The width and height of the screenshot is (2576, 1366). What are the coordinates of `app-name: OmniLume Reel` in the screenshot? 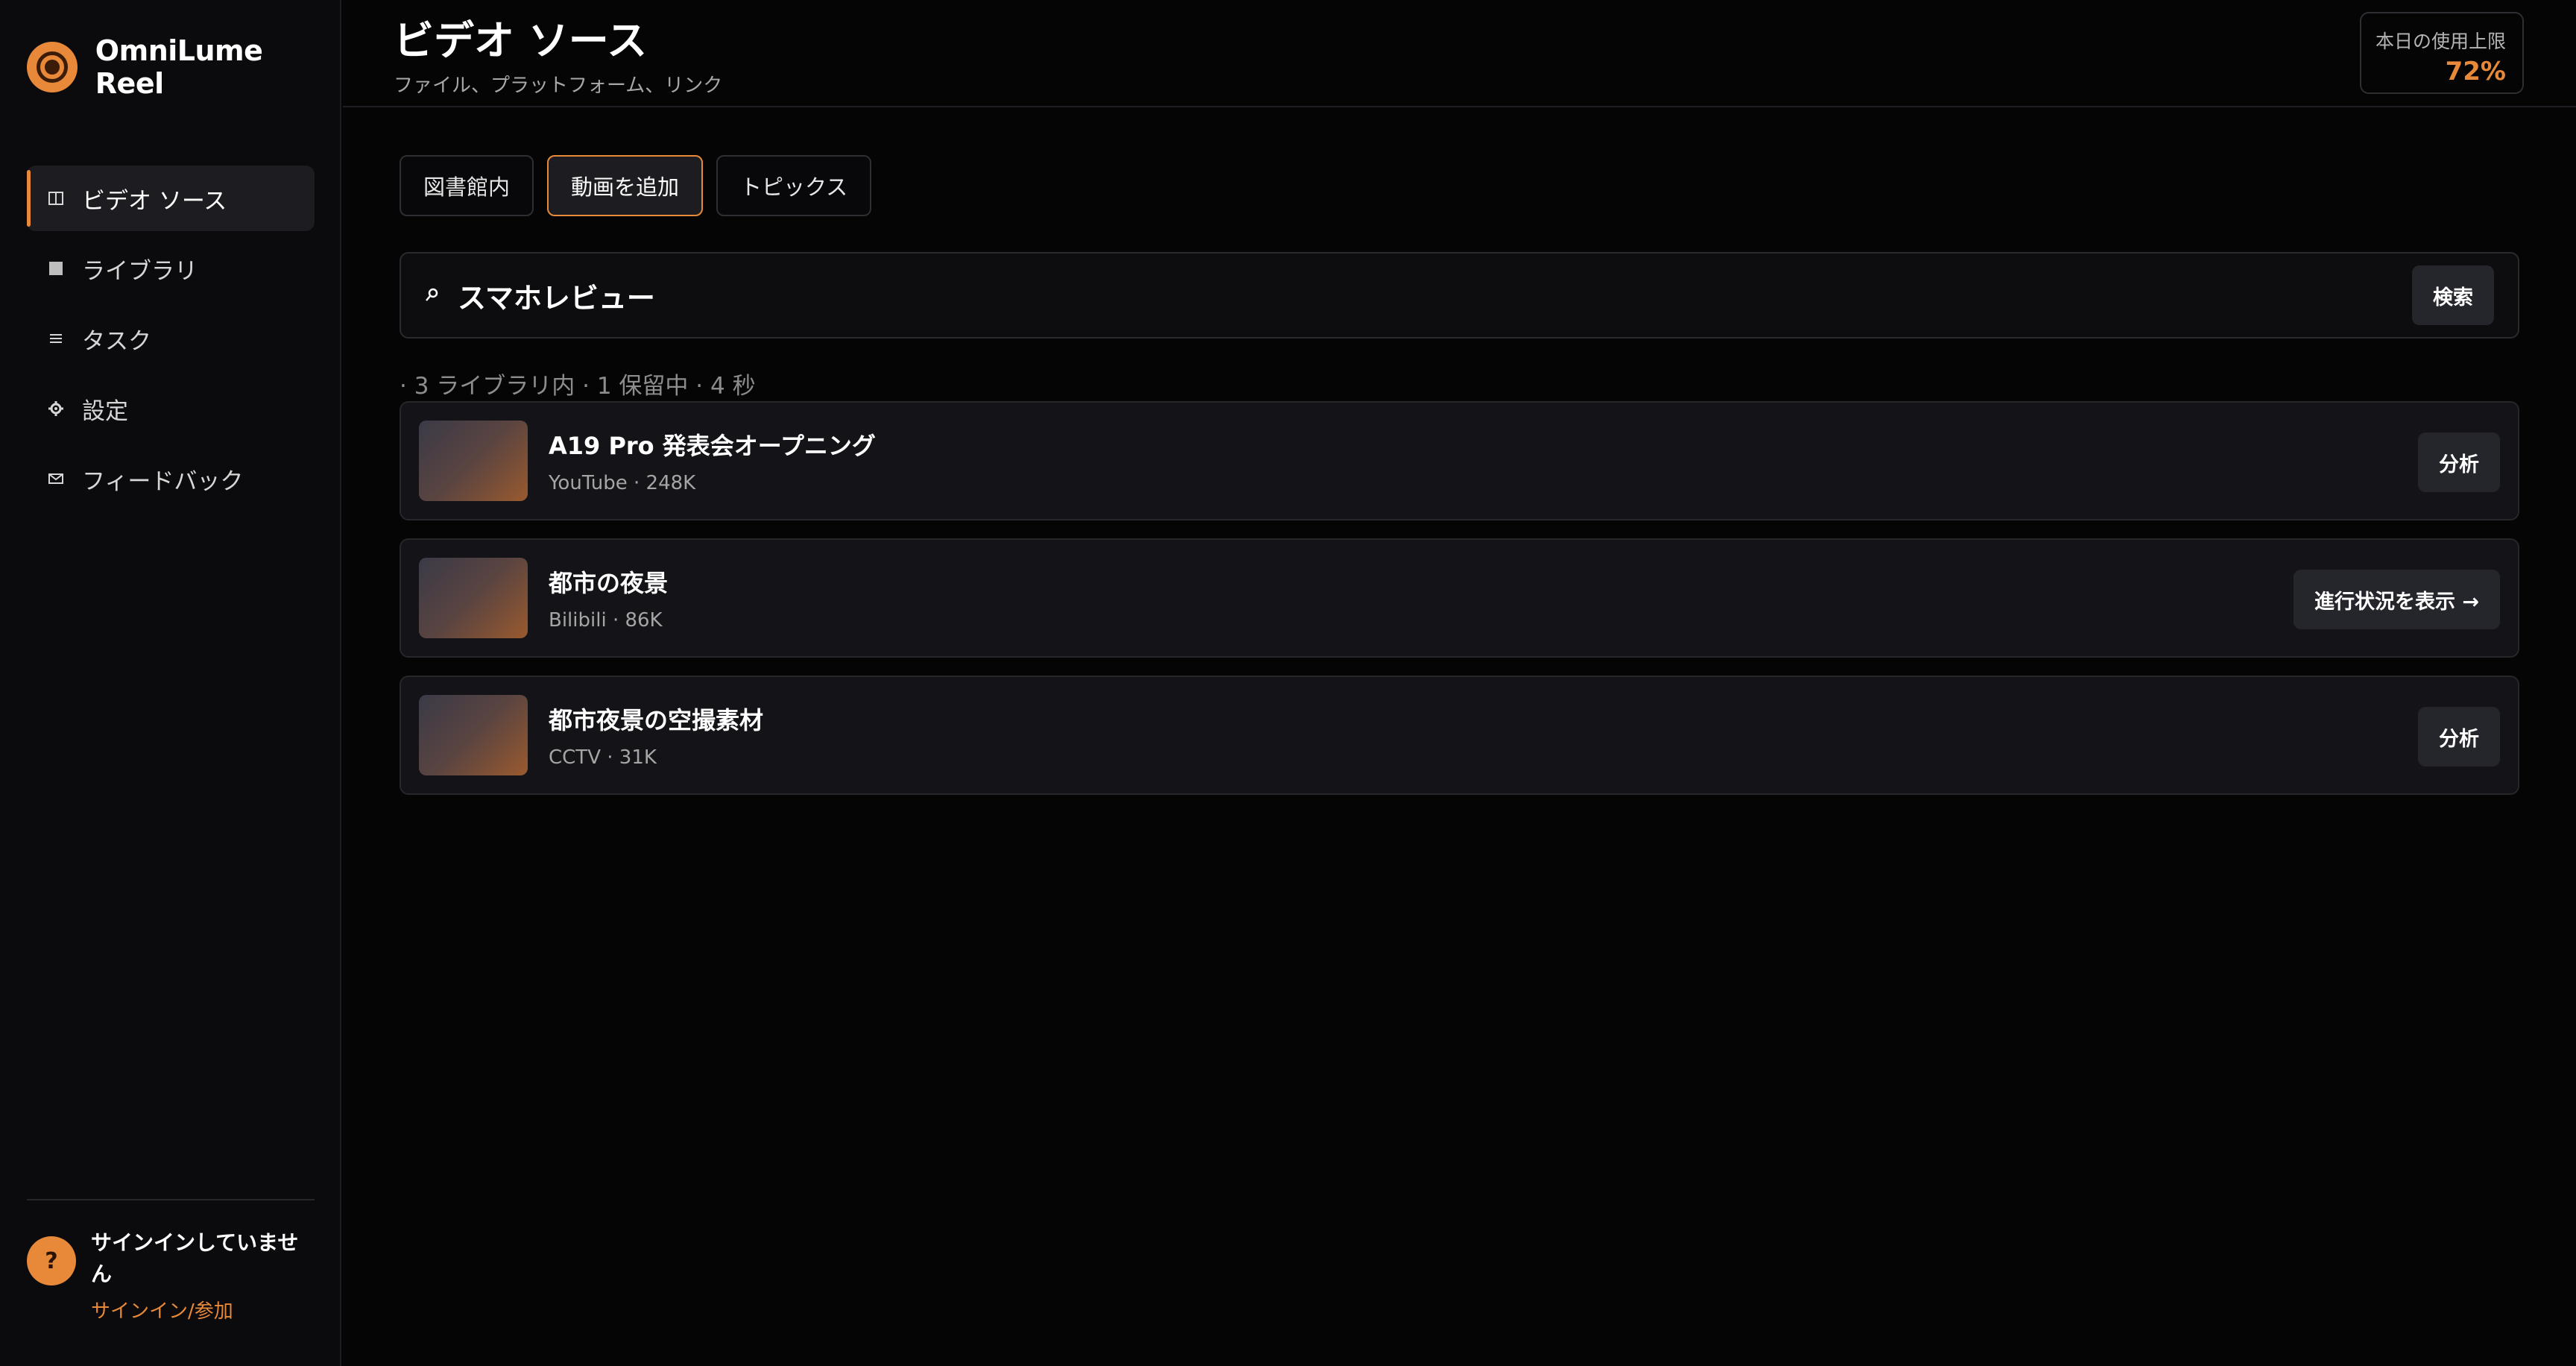 It's located at (179, 67).